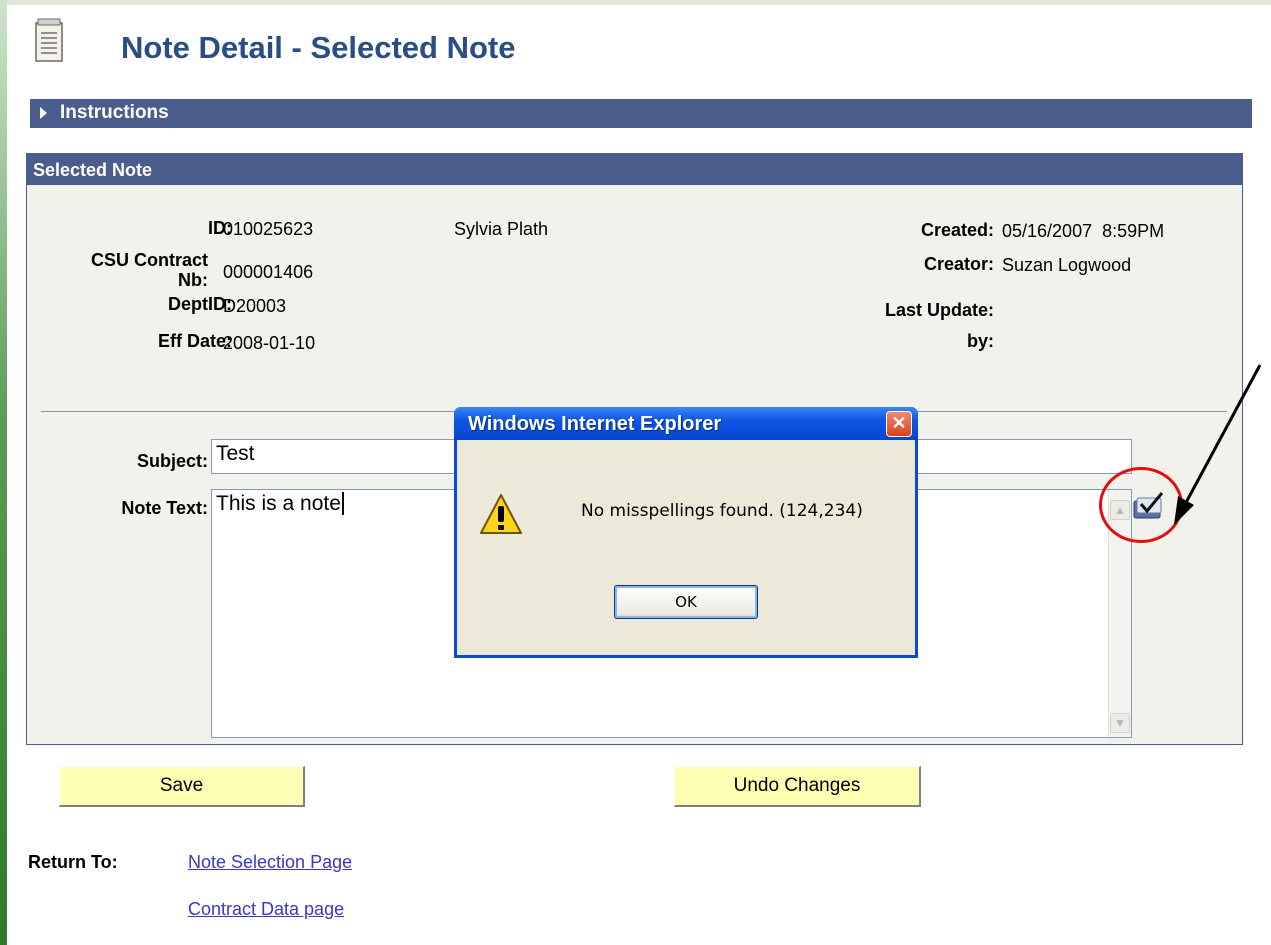 This screenshot has width=1271, height=945. What do you see at coordinates (172, 461) in the screenshot?
I see `subject-label: Subject:` at bounding box center [172, 461].